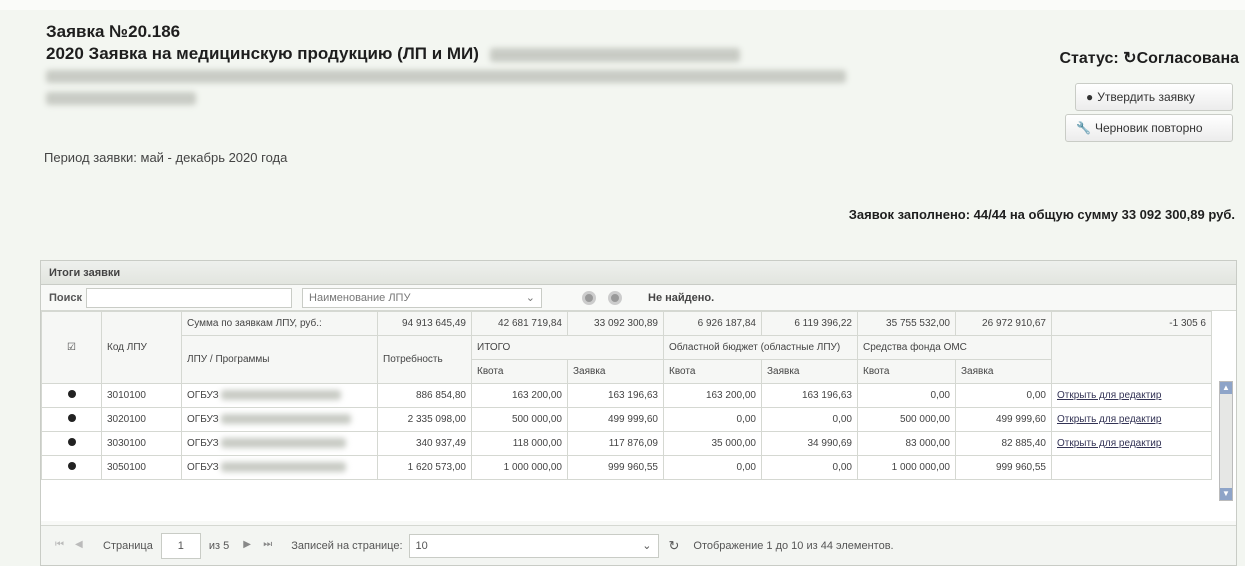 The width and height of the screenshot is (1245, 566). What do you see at coordinates (615, 323) in the screenshot?
I see `sum-total-request: 33 092 300,89` at bounding box center [615, 323].